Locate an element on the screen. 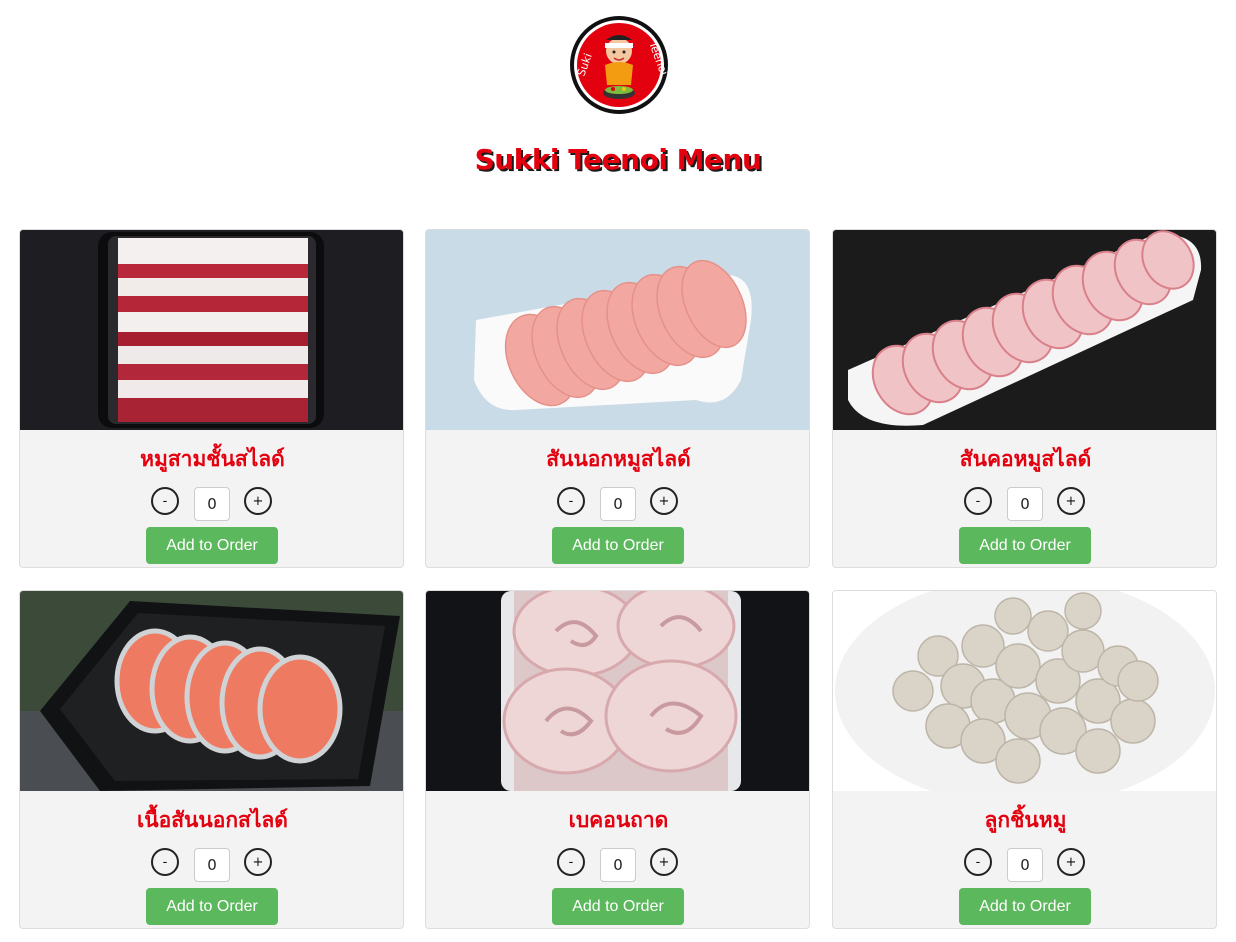 This screenshot has height=942, width=1236. menu-card: สันนอกหมูสไลด์ - 0 + Add to Order is located at coordinates (617, 398).